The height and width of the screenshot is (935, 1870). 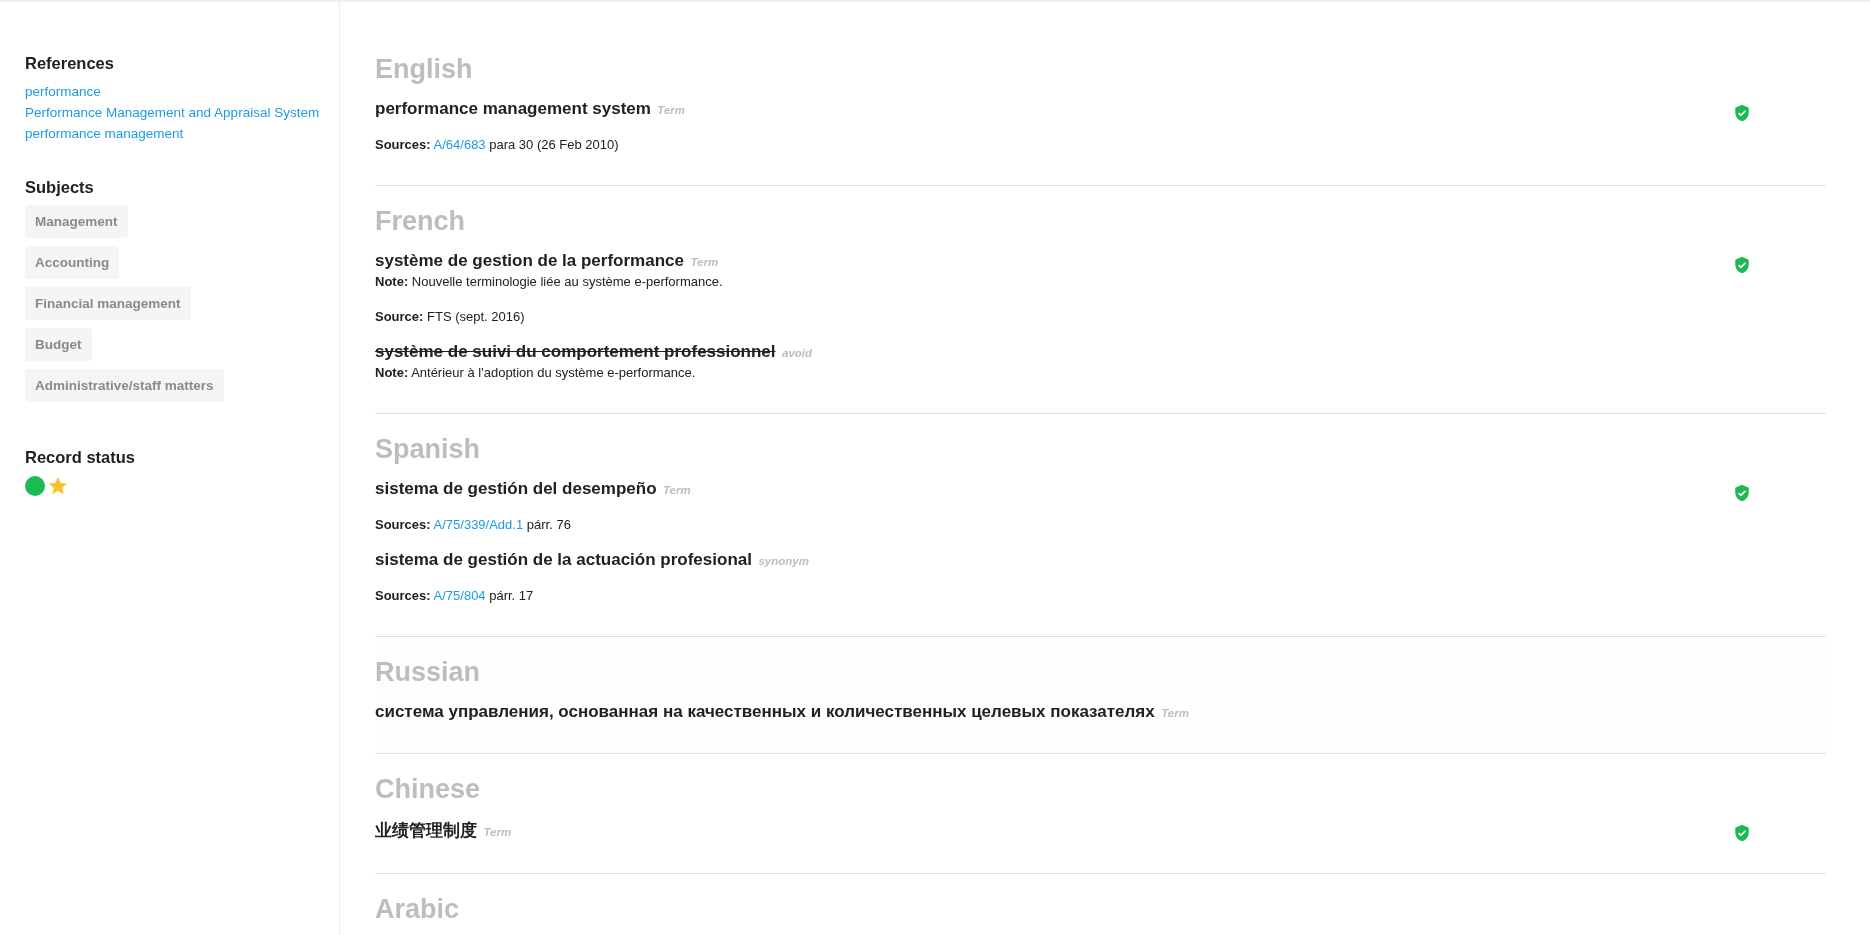 I want to click on detail-label: Source:, so click(x=399, y=316).